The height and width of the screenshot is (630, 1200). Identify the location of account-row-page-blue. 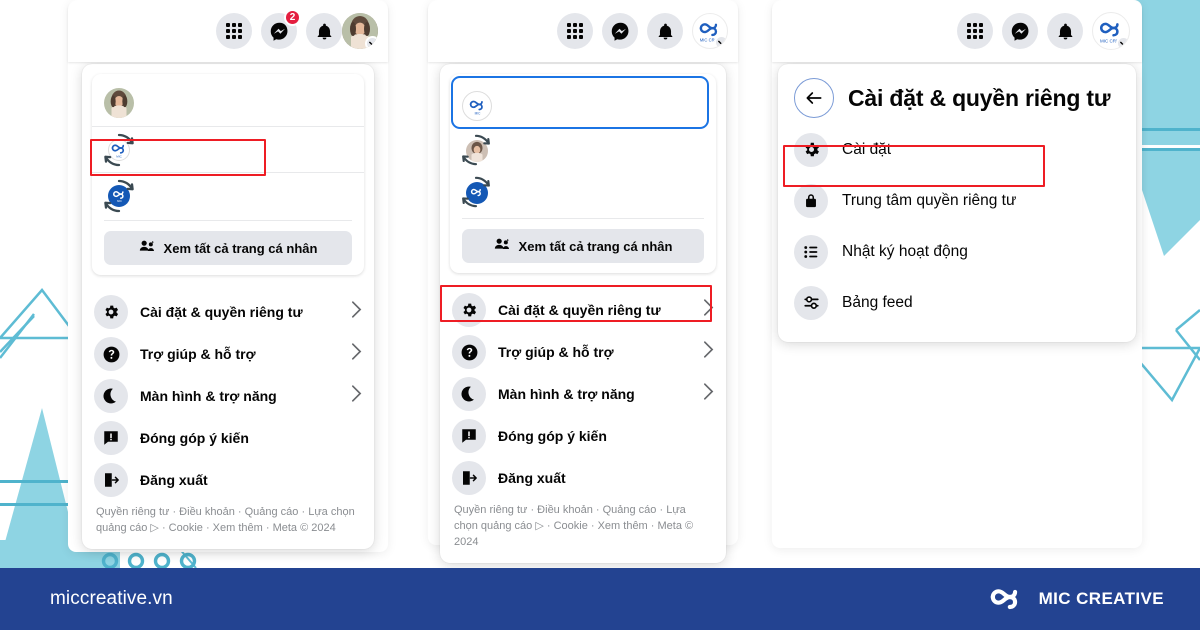
(583, 193).